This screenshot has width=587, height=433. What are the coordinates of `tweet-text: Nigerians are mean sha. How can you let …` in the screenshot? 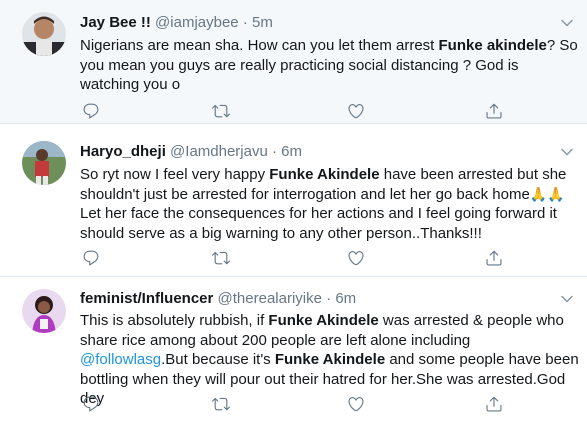 It's located at (329, 65).